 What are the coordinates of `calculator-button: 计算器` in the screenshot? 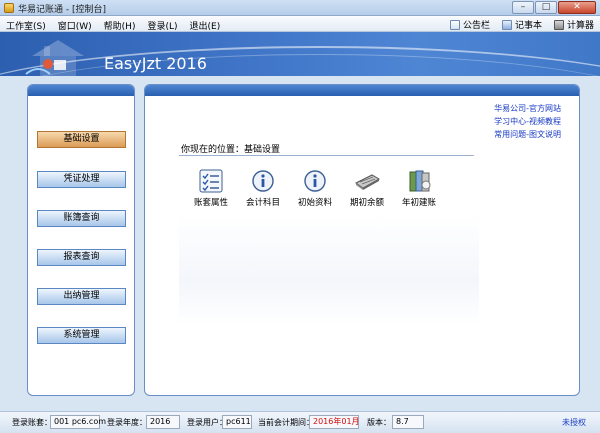 It's located at (573, 24).